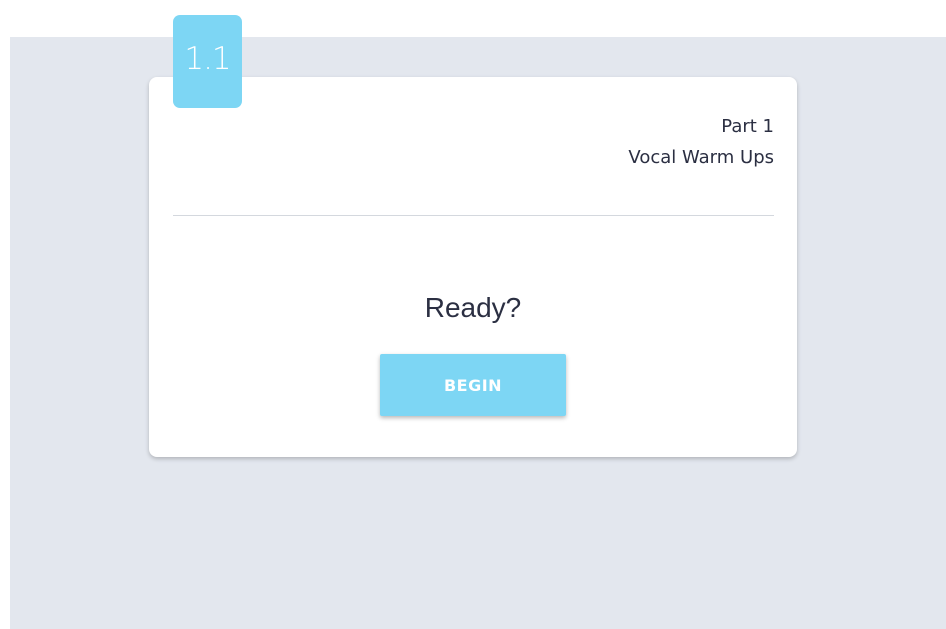 This screenshot has width=946, height=629. What do you see at coordinates (473, 307) in the screenshot?
I see `ready-prompt: Ready?` at bounding box center [473, 307].